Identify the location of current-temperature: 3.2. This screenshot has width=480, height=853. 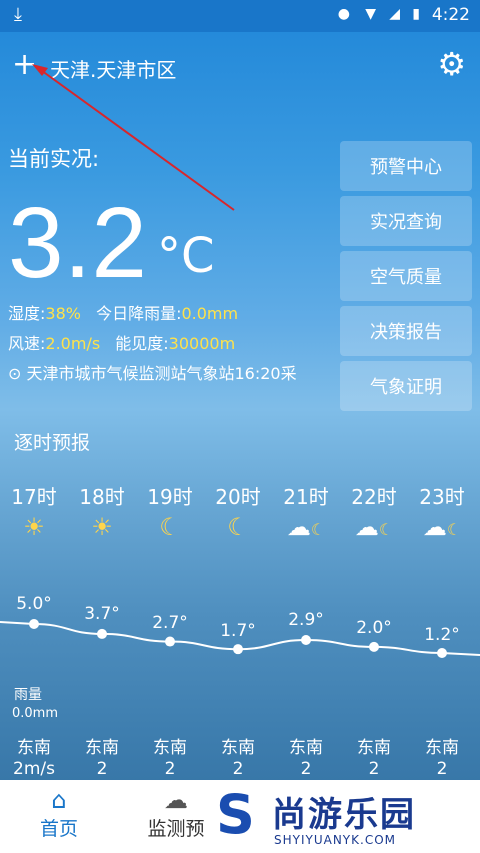
(78, 243).